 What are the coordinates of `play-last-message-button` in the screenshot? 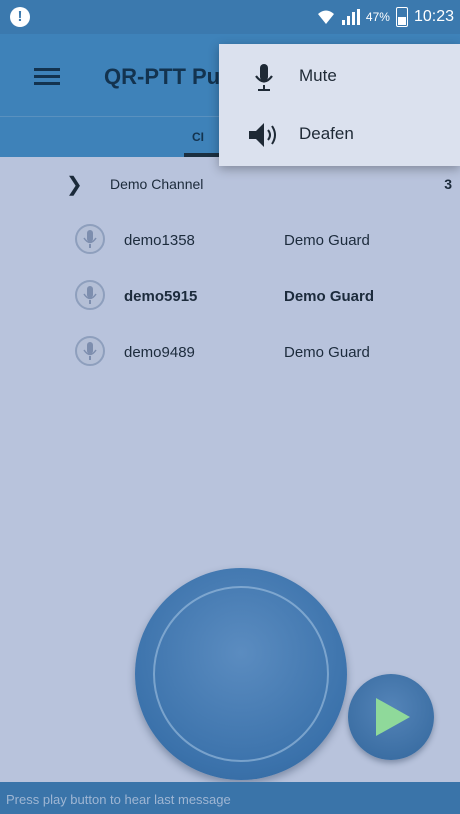 It's located at (391, 717).